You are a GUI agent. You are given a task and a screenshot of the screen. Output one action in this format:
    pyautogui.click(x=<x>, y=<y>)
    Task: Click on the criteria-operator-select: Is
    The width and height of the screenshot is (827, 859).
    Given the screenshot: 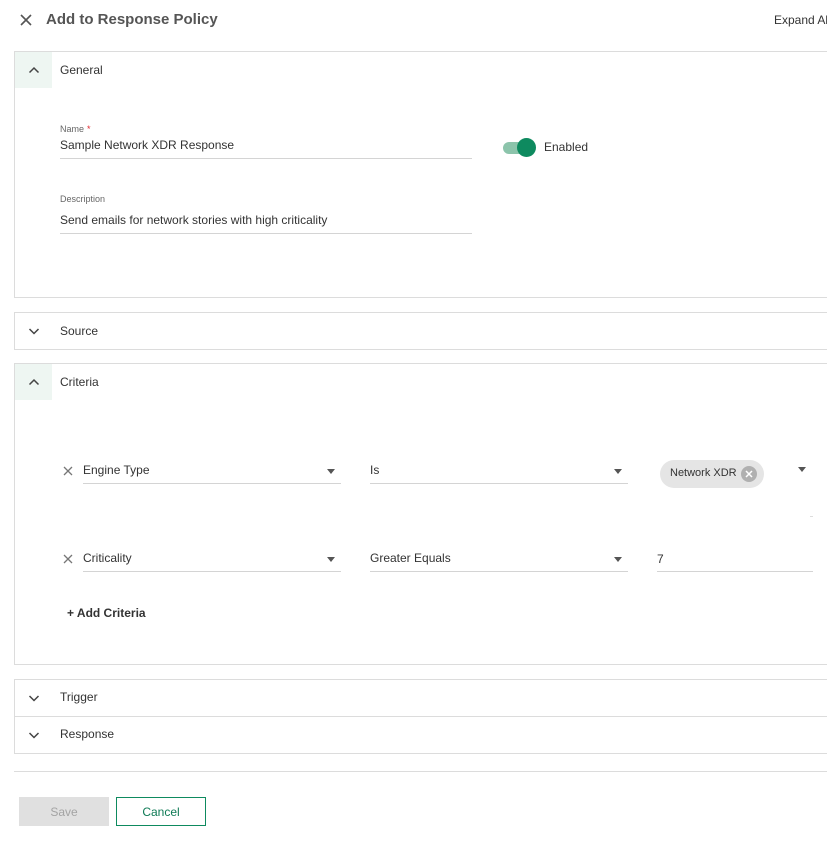 What is the action you would take?
    pyautogui.click(x=374, y=470)
    